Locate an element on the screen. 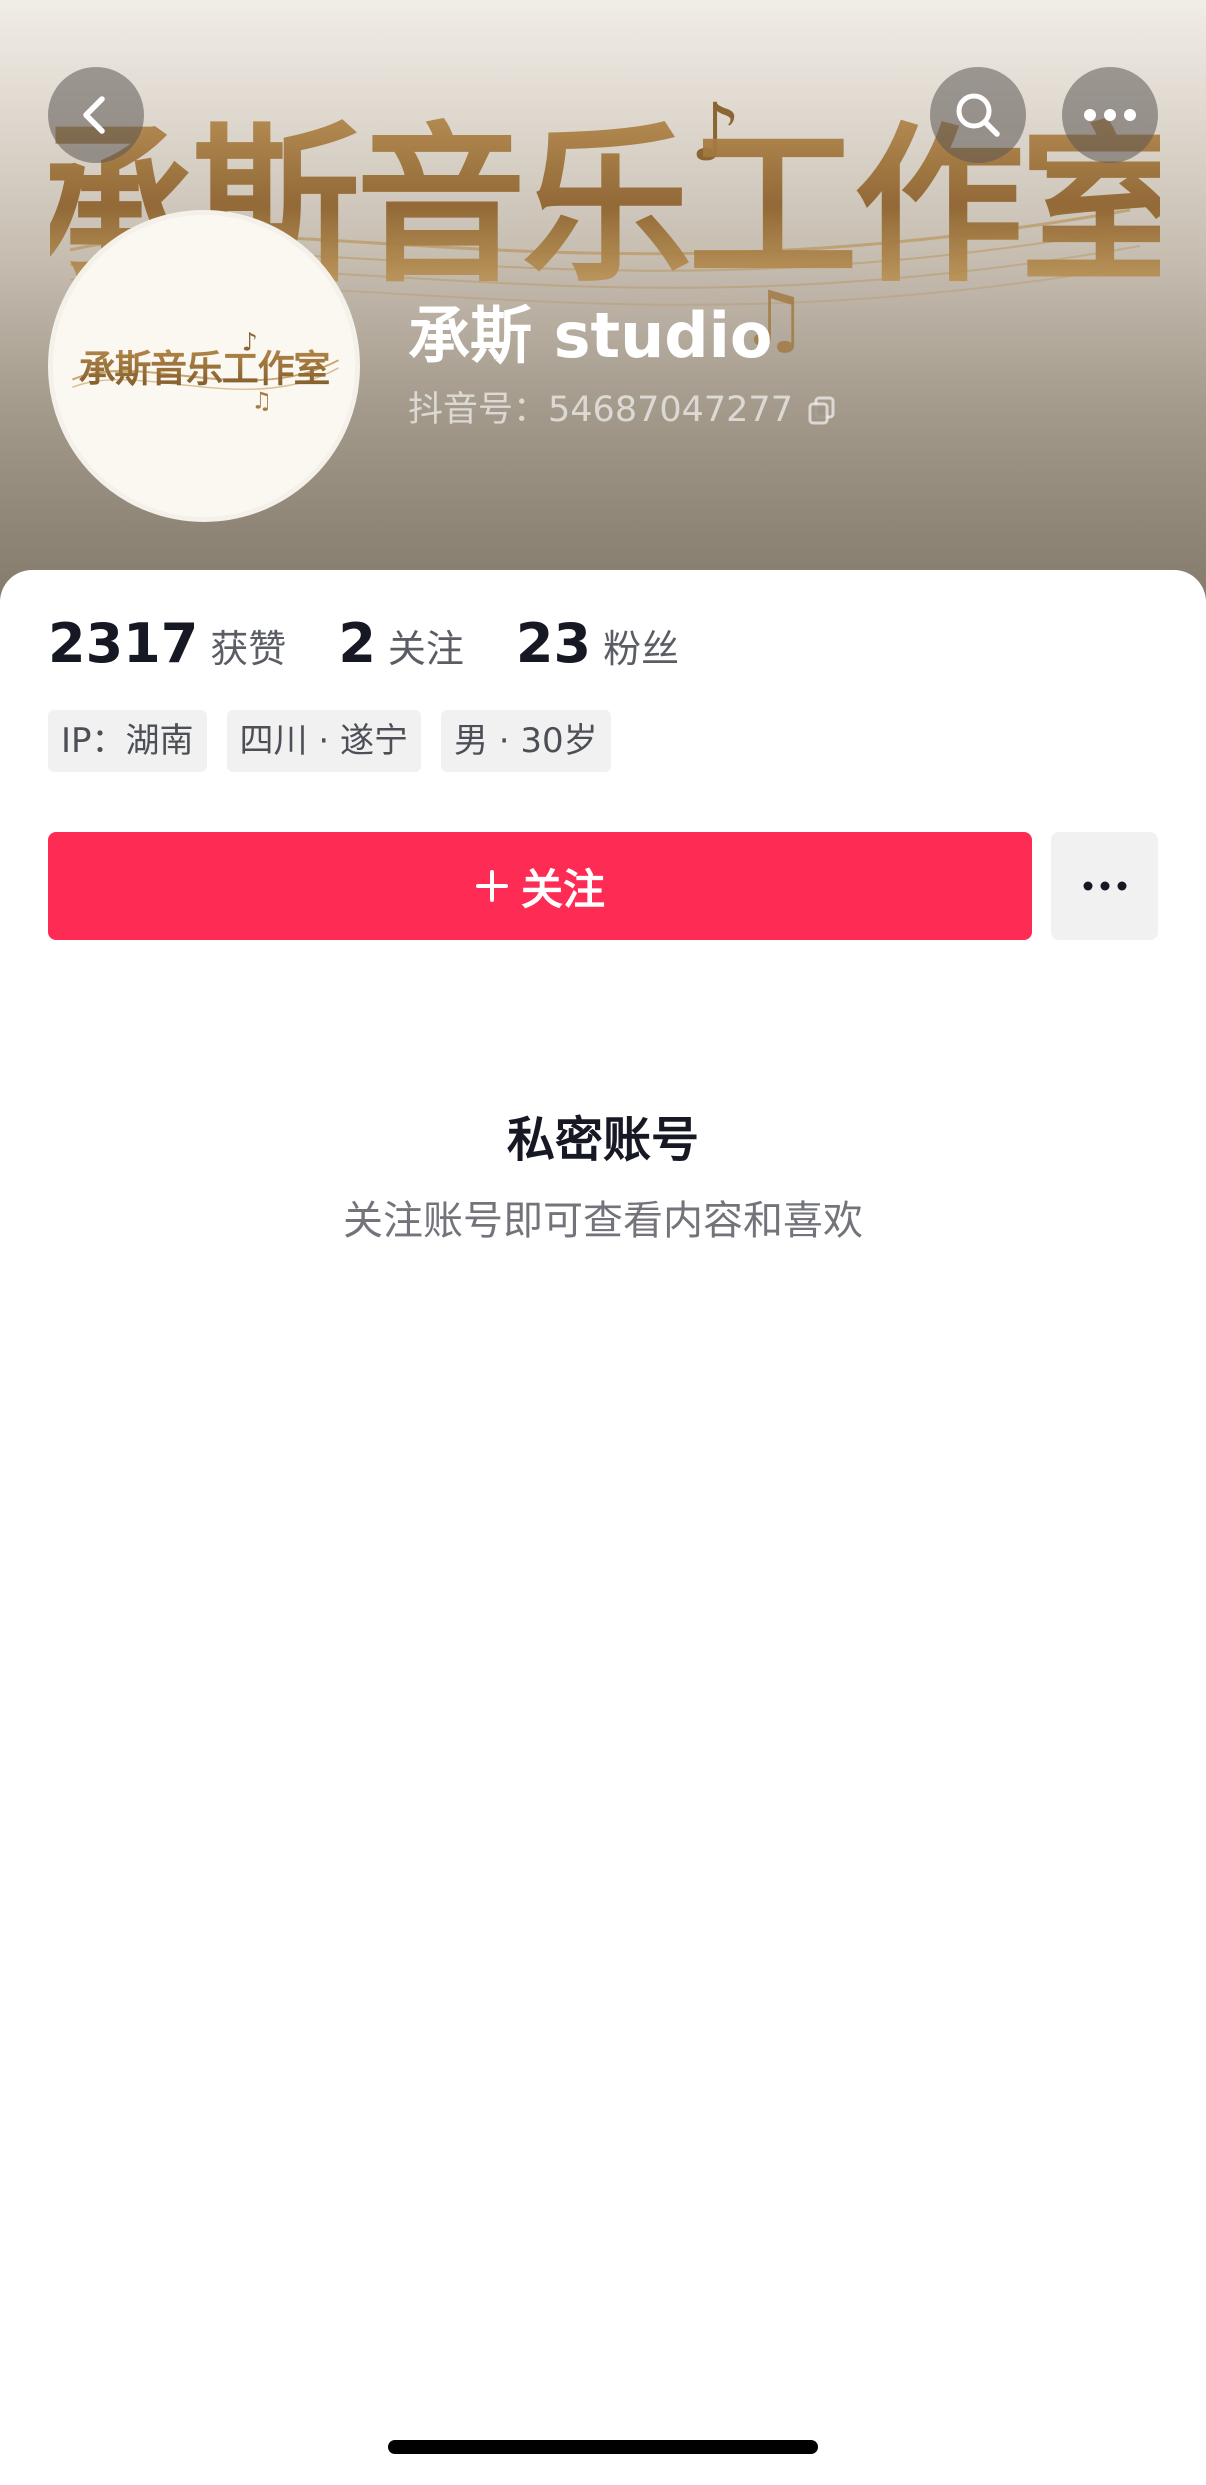 The width and height of the screenshot is (1206, 2485). stat-following: 2 关注 is located at coordinates (401, 643).